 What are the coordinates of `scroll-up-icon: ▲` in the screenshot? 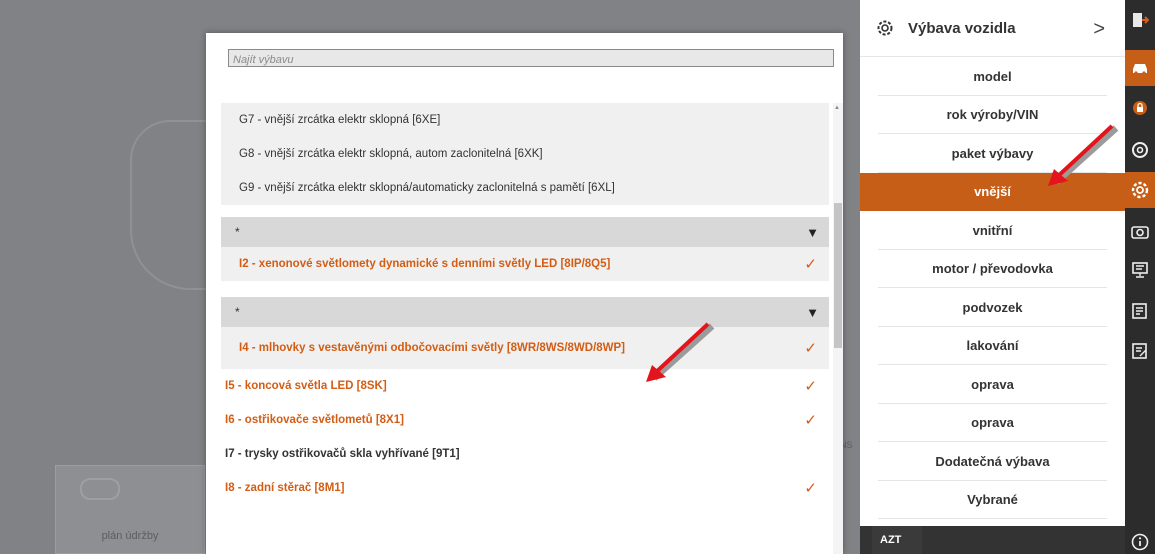 It's located at (837, 108).